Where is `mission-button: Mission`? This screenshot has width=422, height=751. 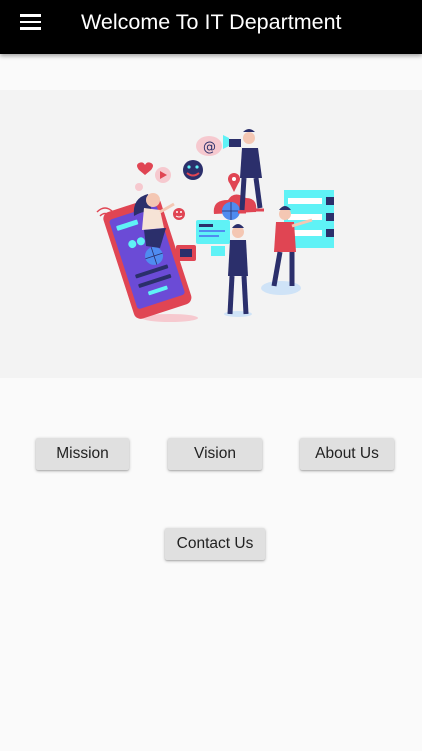 mission-button: Mission is located at coordinates (82, 454).